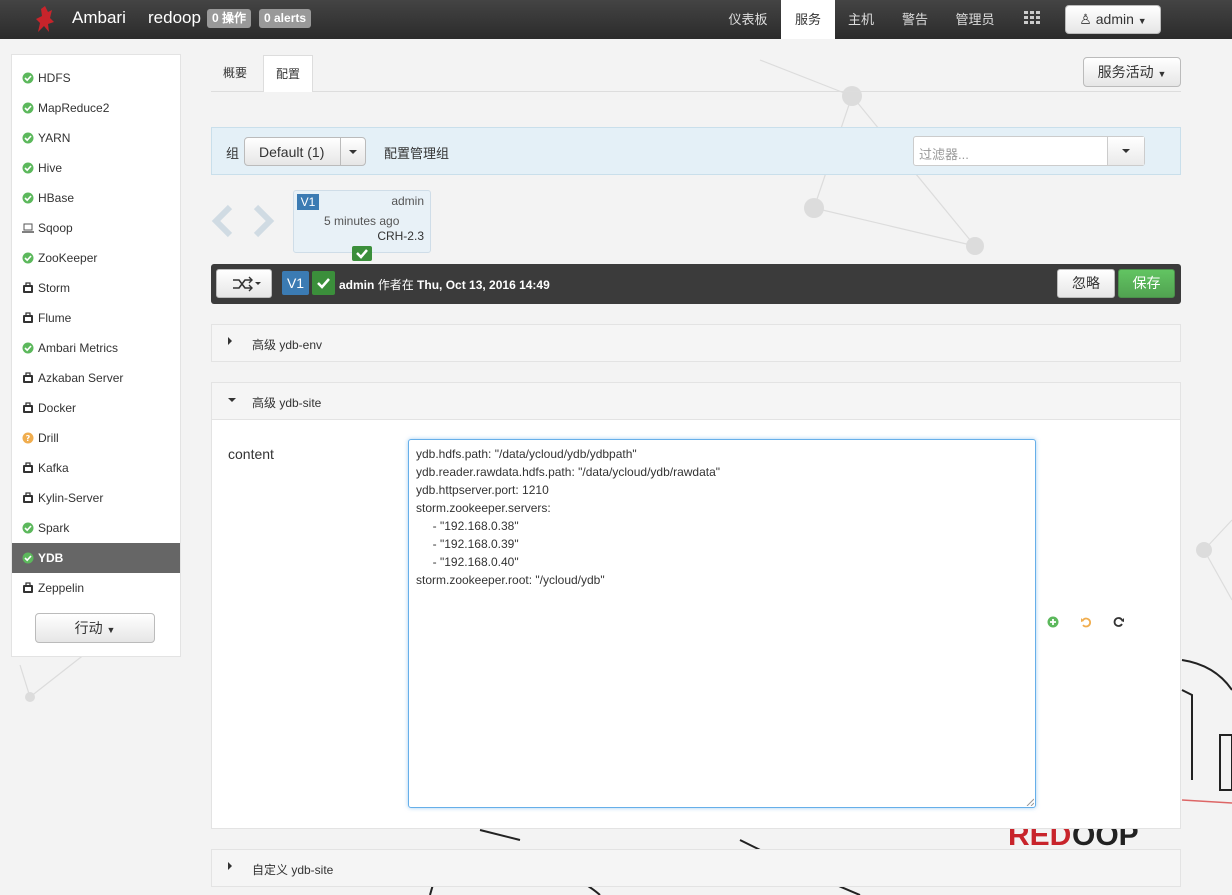 This screenshot has width=1232, height=895. I want to click on user-name: admin, so click(1114, 19).